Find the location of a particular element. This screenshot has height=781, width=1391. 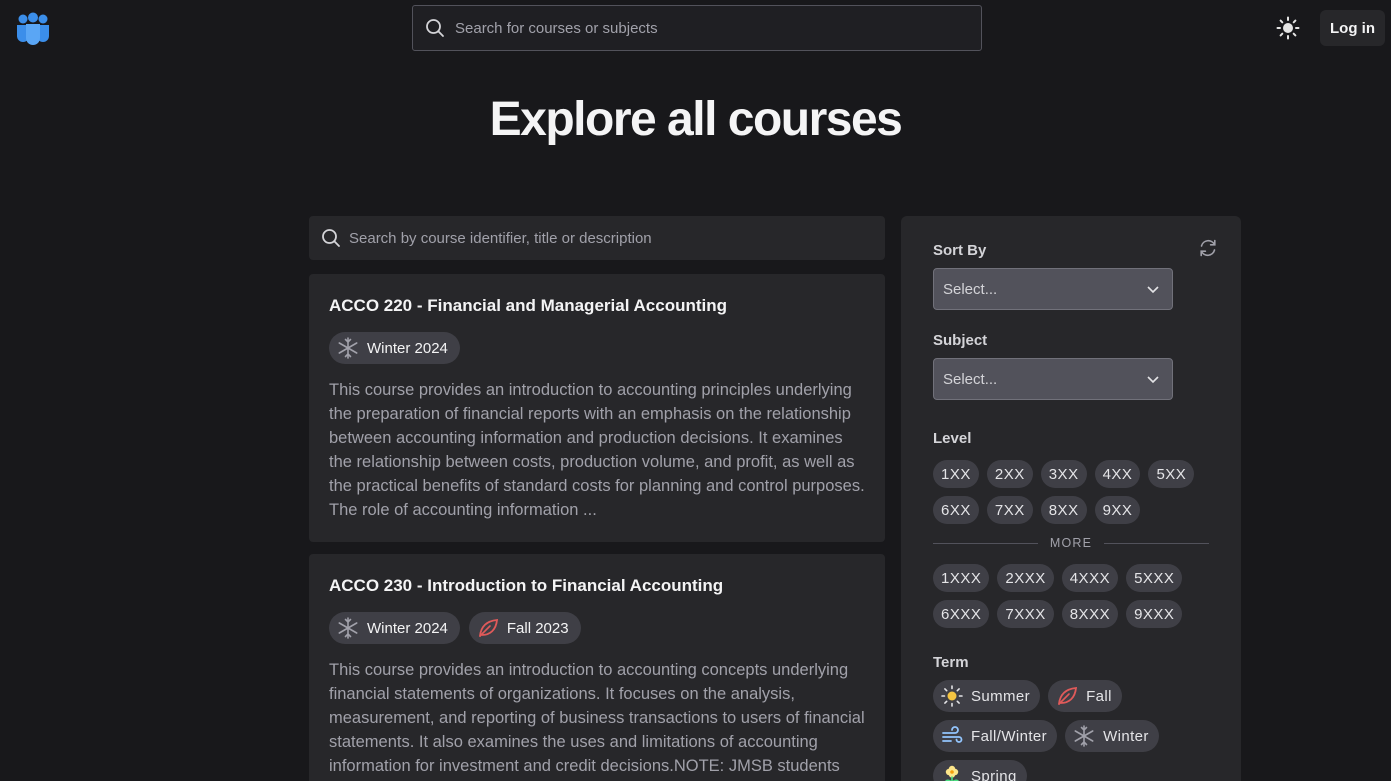

term-chip-row: Fall/Winter Winter is located at coordinates (1046, 736).